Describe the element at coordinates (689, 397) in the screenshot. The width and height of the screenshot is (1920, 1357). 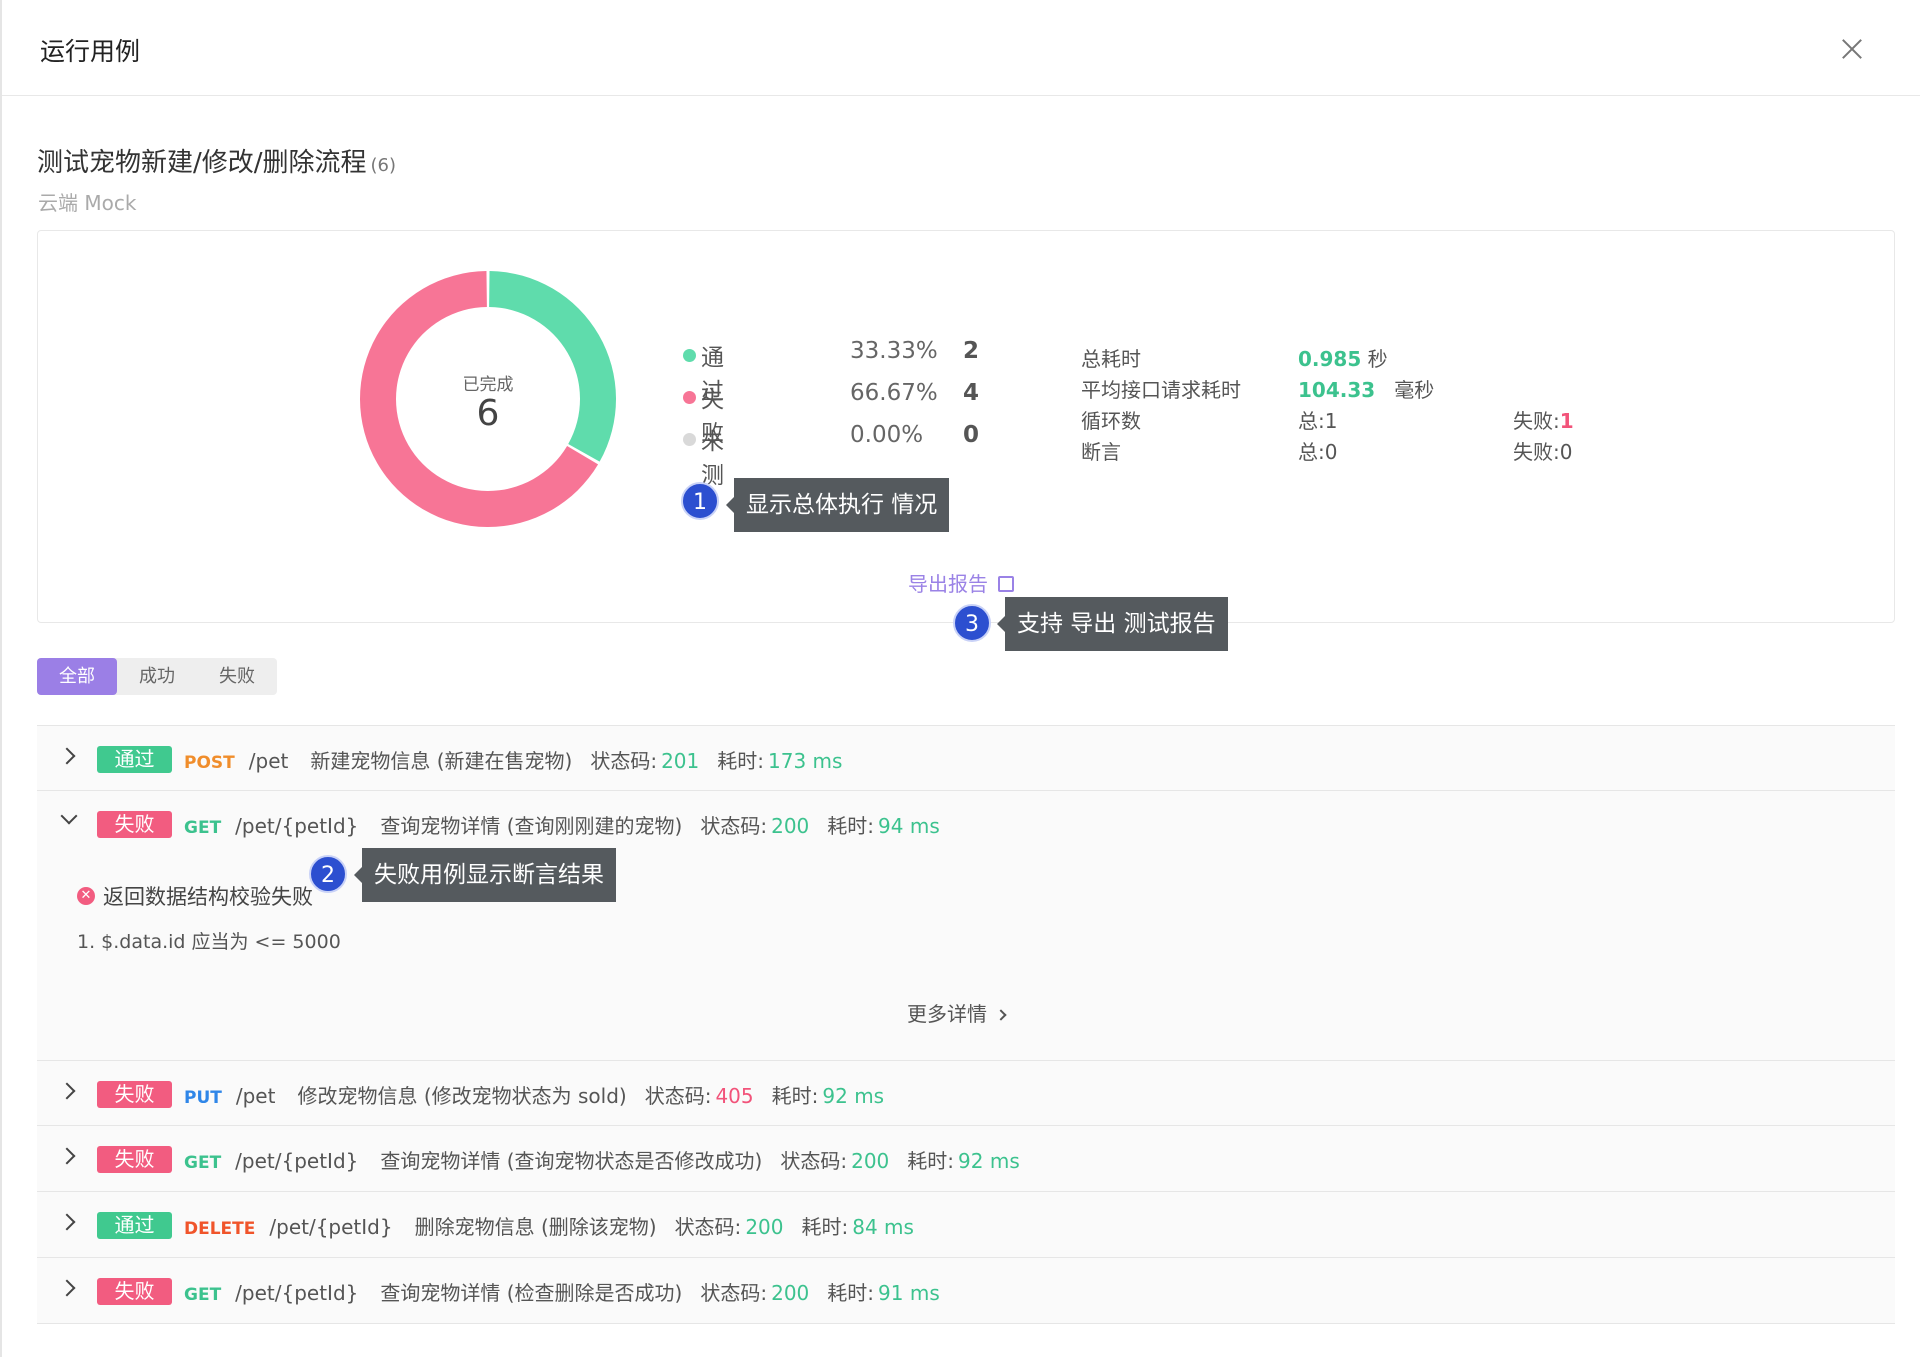
I see `legend-fail-dot` at that location.